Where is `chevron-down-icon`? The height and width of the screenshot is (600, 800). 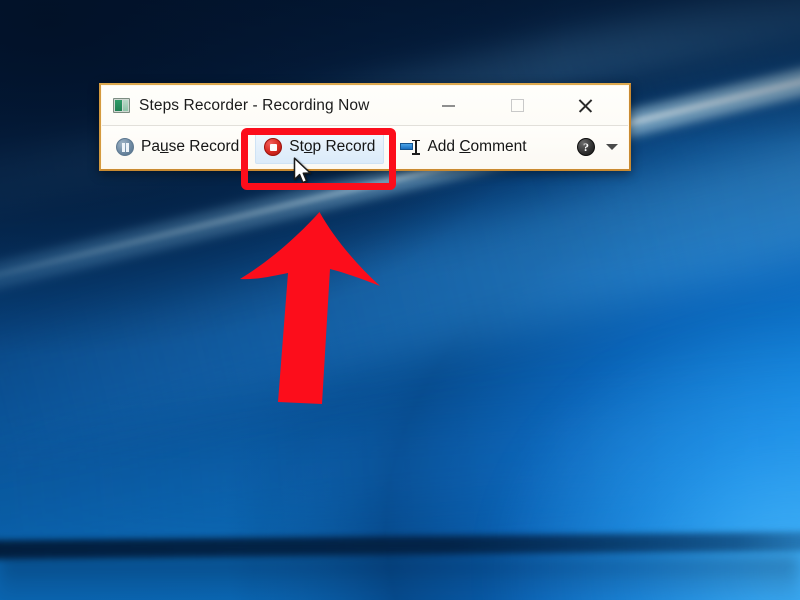 chevron-down-icon is located at coordinates (612, 147).